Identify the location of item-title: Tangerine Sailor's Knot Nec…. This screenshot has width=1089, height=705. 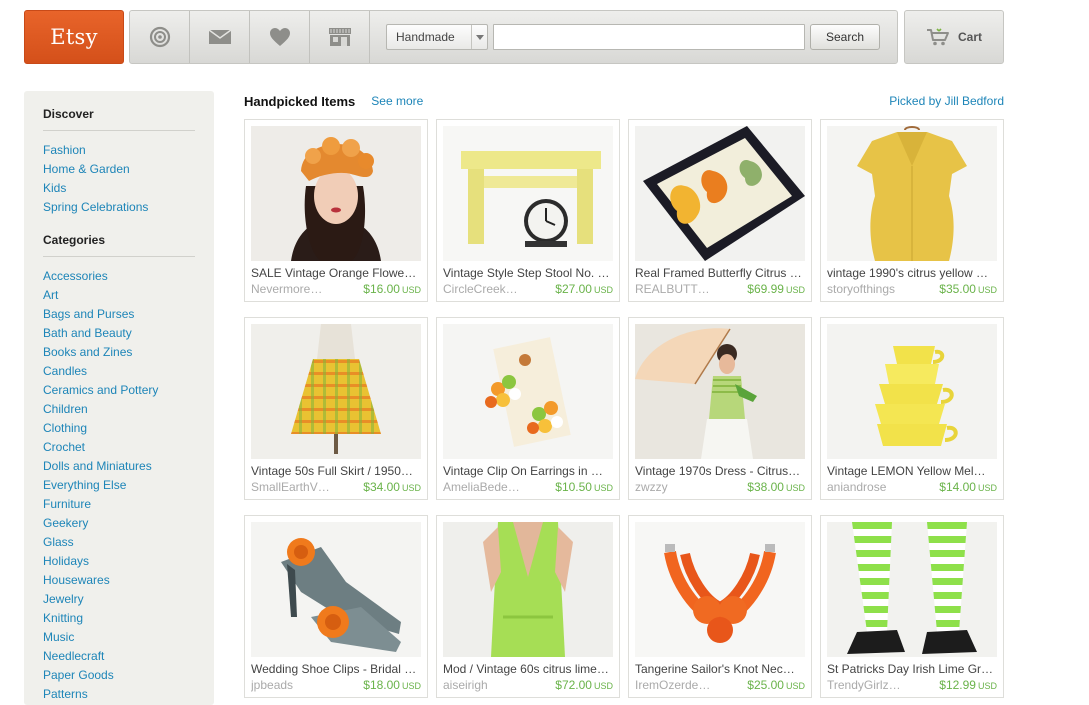
(720, 669).